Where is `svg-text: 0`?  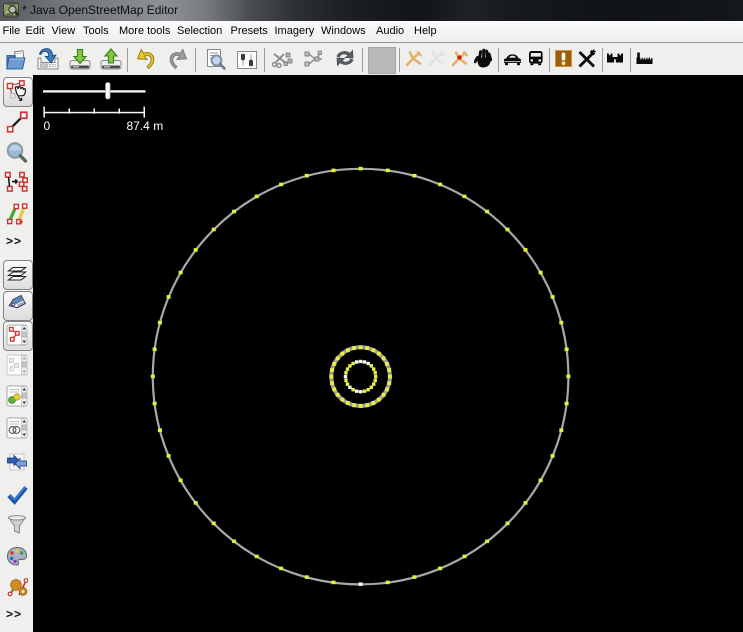
svg-text: 0 is located at coordinates (47, 126).